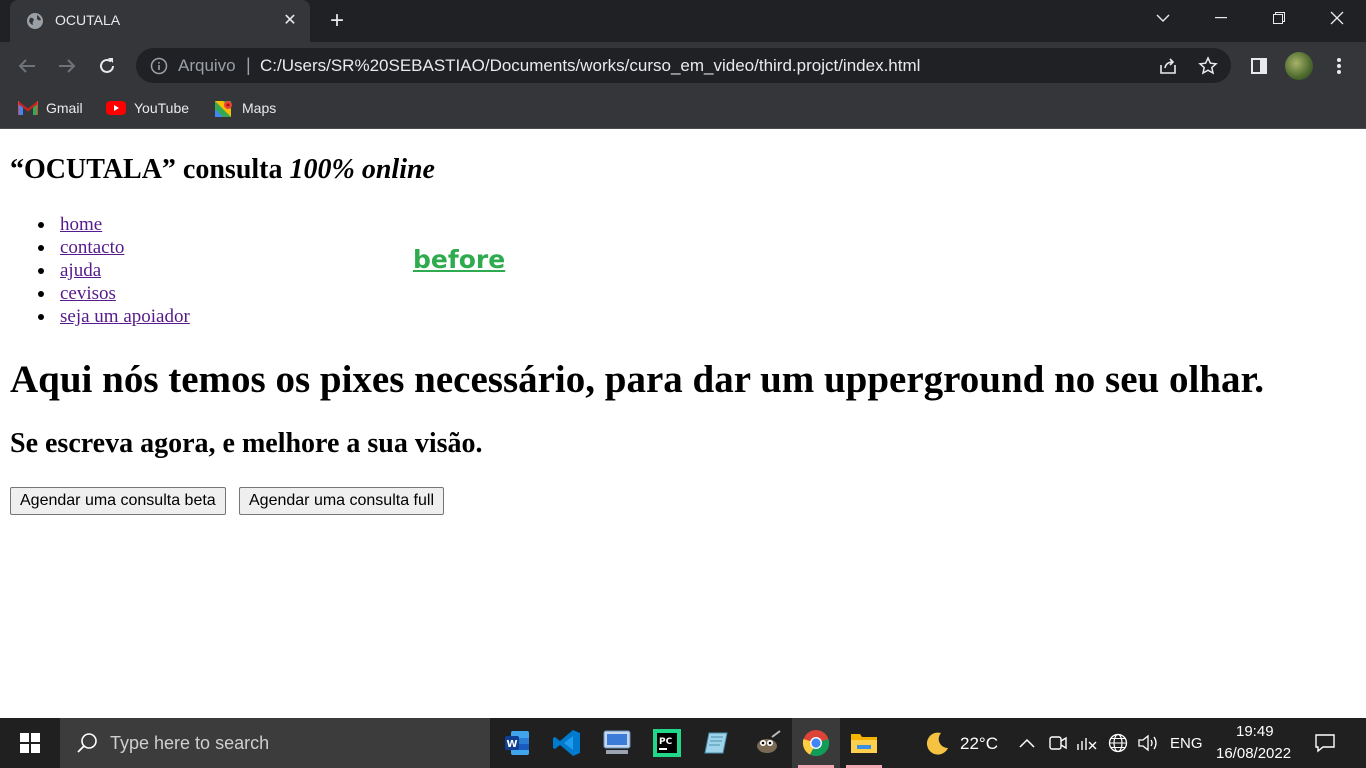 The height and width of the screenshot is (768, 1366). What do you see at coordinates (1058, 743) in the screenshot?
I see `meet-now-icon` at bounding box center [1058, 743].